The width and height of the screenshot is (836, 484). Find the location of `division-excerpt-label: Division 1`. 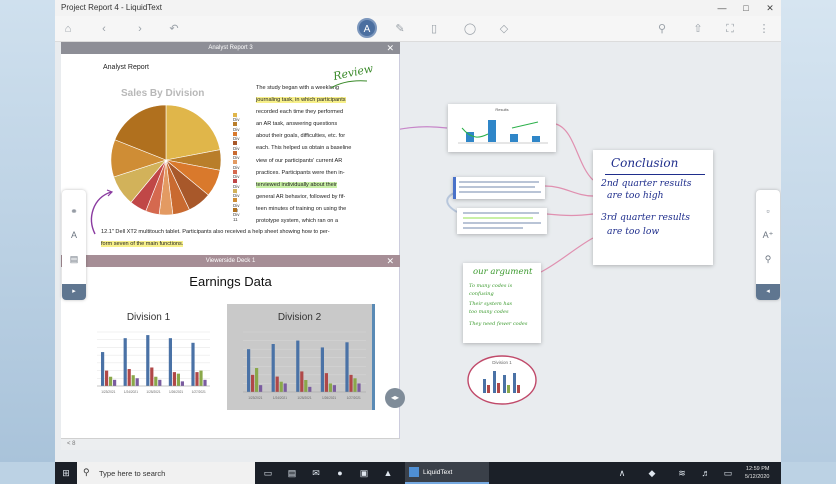

division-excerpt-label: Division 1 is located at coordinates (502, 362).